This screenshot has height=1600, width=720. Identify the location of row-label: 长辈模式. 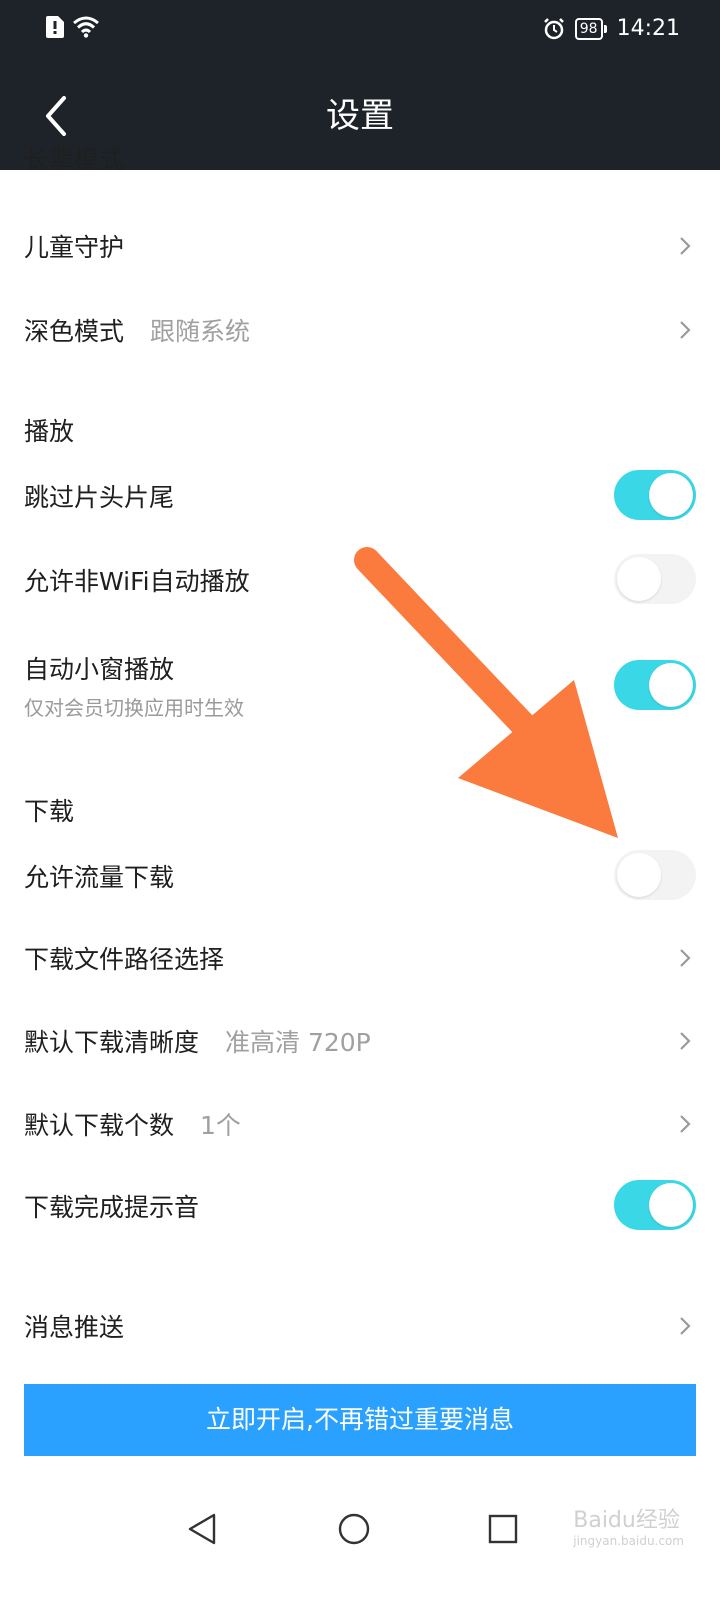
(74, 157).